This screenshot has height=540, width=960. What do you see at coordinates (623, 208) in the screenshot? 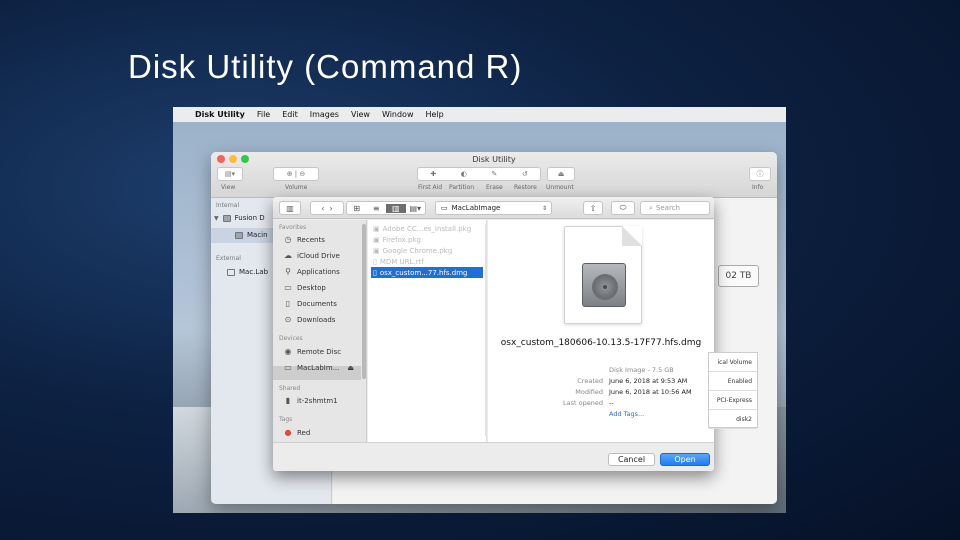
I see `tags-button: ⬭` at bounding box center [623, 208].